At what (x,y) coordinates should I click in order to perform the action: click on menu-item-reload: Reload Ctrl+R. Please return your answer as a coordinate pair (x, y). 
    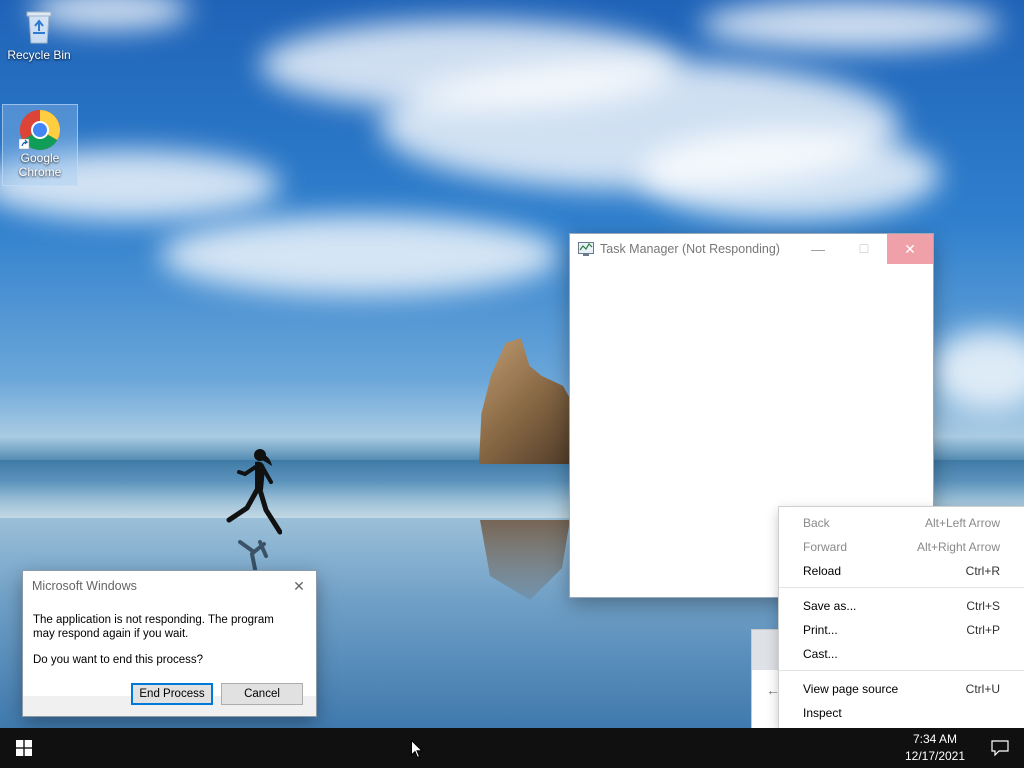
    Looking at the image, I should click on (901, 571).